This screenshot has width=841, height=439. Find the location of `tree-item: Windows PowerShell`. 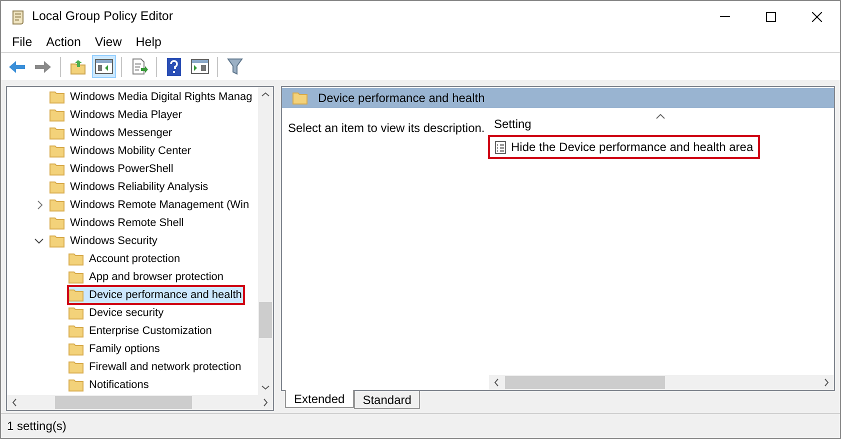

tree-item: Windows PowerShell is located at coordinates (112, 169).